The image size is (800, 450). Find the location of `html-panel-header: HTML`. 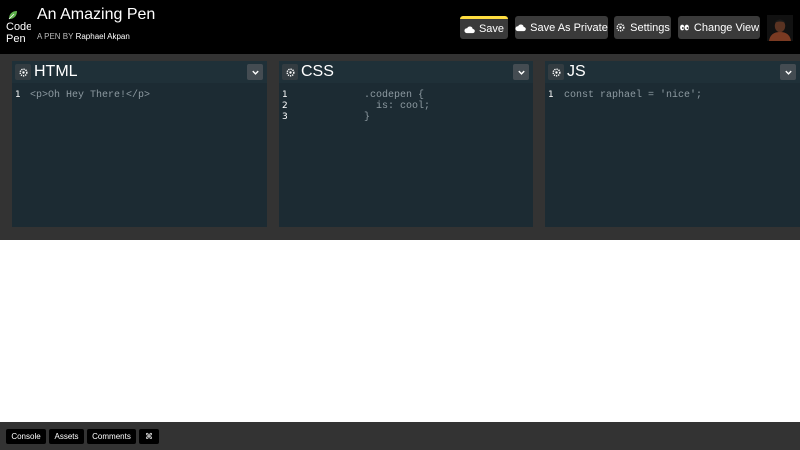

html-panel-header: HTML is located at coordinates (139, 72).